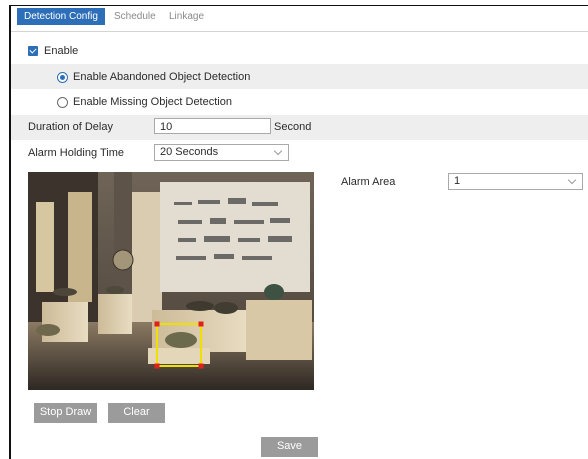  Describe the element at coordinates (368, 182) in the screenshot. I see `alarm-area-label: Alarm Area` at that location.